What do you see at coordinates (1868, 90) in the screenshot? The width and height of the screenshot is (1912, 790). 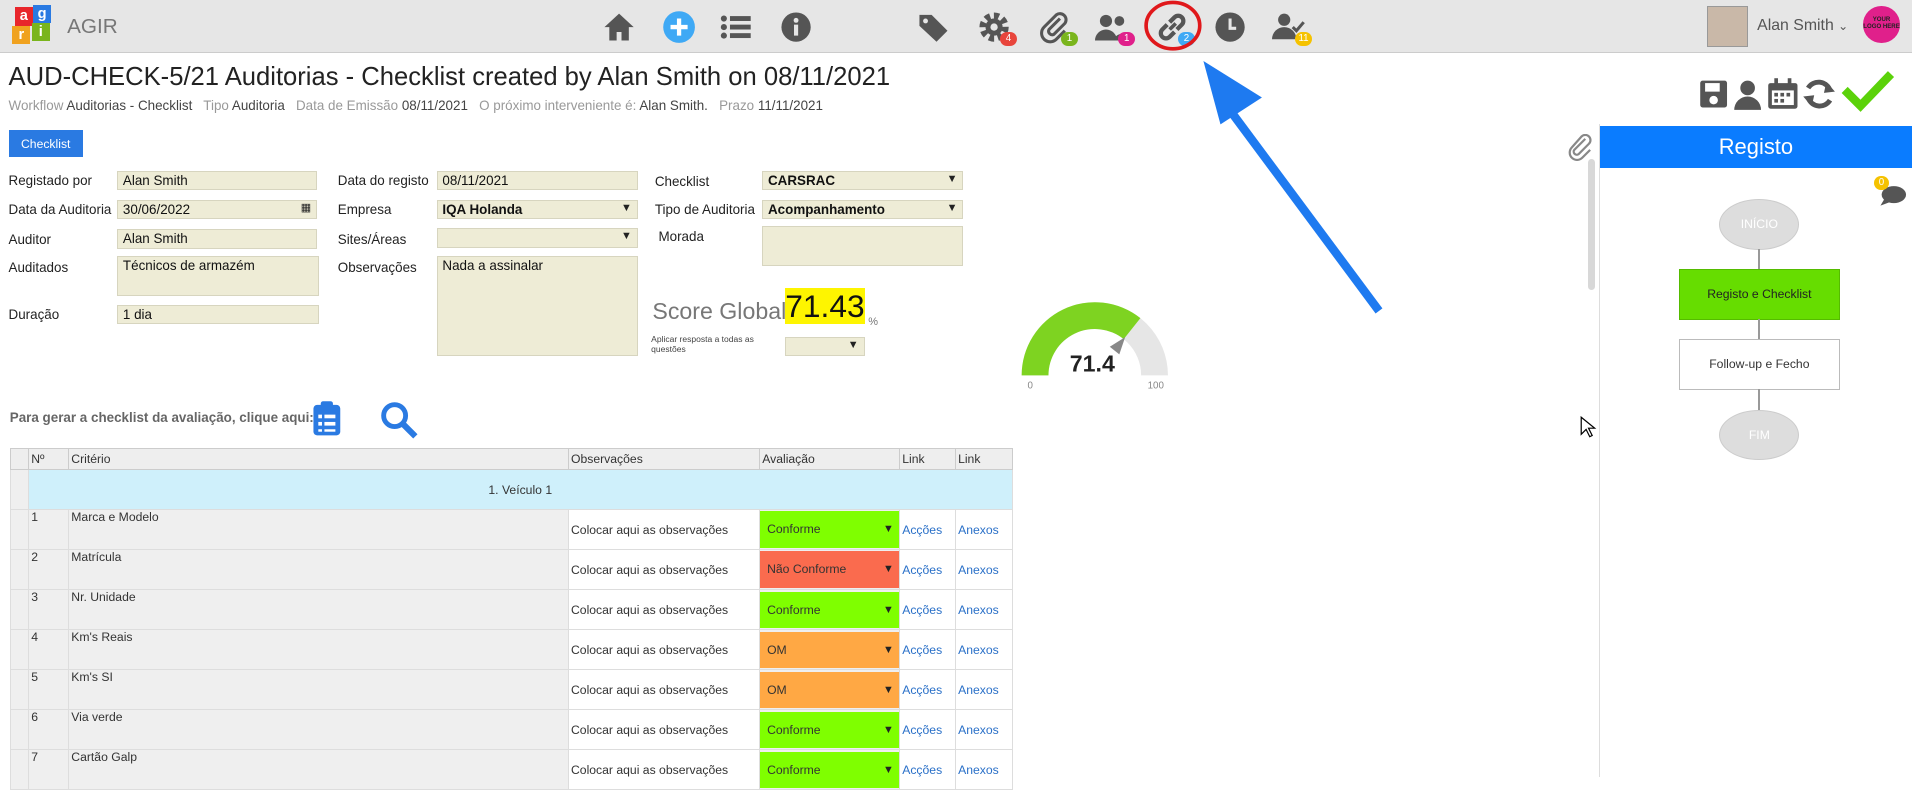 I see `approve-check-icon` at bounding box center [1868, 90].